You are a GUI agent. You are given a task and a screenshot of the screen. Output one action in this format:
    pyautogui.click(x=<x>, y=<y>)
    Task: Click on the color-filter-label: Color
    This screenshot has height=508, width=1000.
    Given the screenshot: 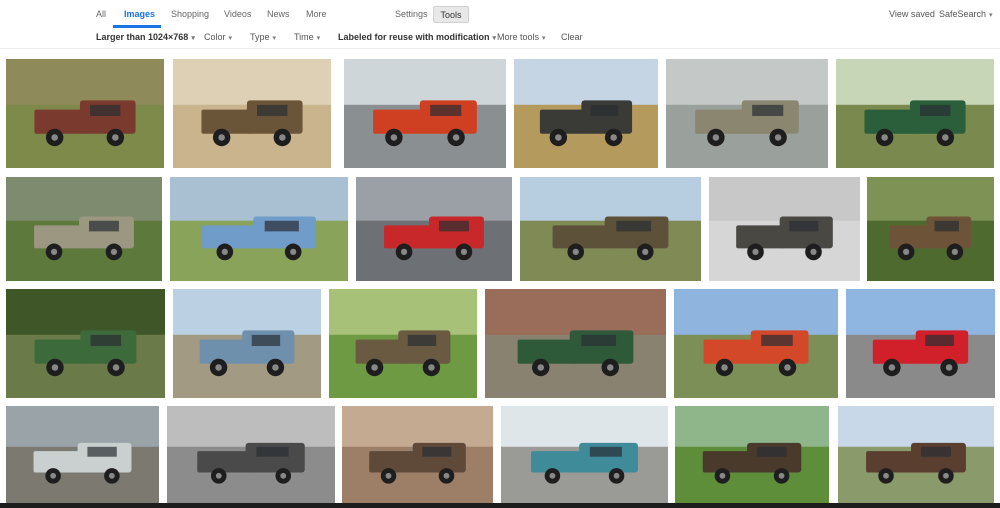 What is the action you would take?
    pyautogui.click(x=215, y=37)
    